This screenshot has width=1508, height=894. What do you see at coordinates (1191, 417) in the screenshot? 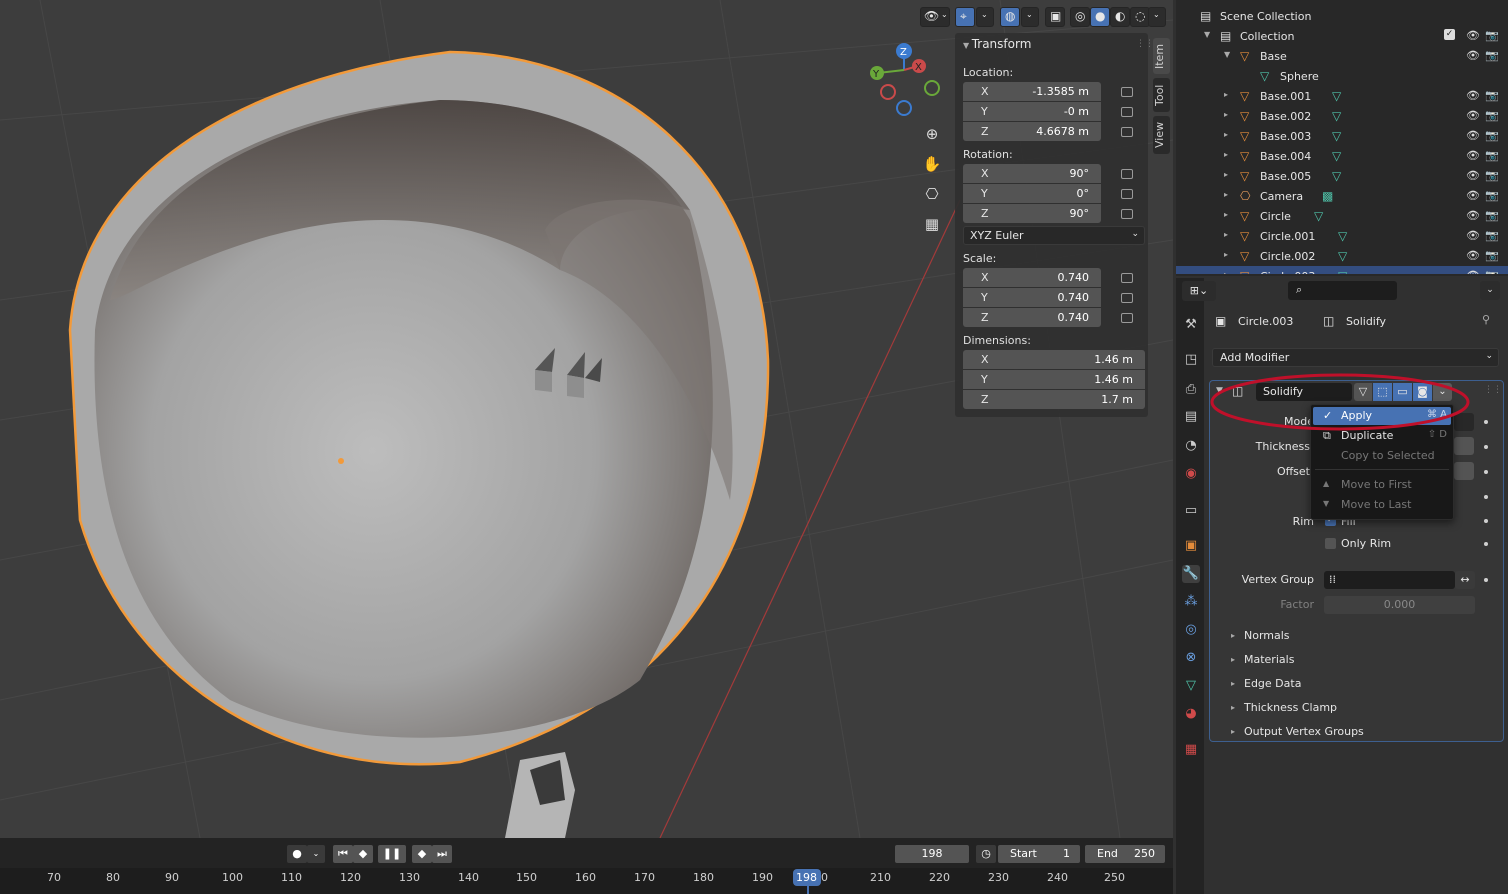
I see `view-layer-tab-icon: ▤` at bounding box center [1191, 417].